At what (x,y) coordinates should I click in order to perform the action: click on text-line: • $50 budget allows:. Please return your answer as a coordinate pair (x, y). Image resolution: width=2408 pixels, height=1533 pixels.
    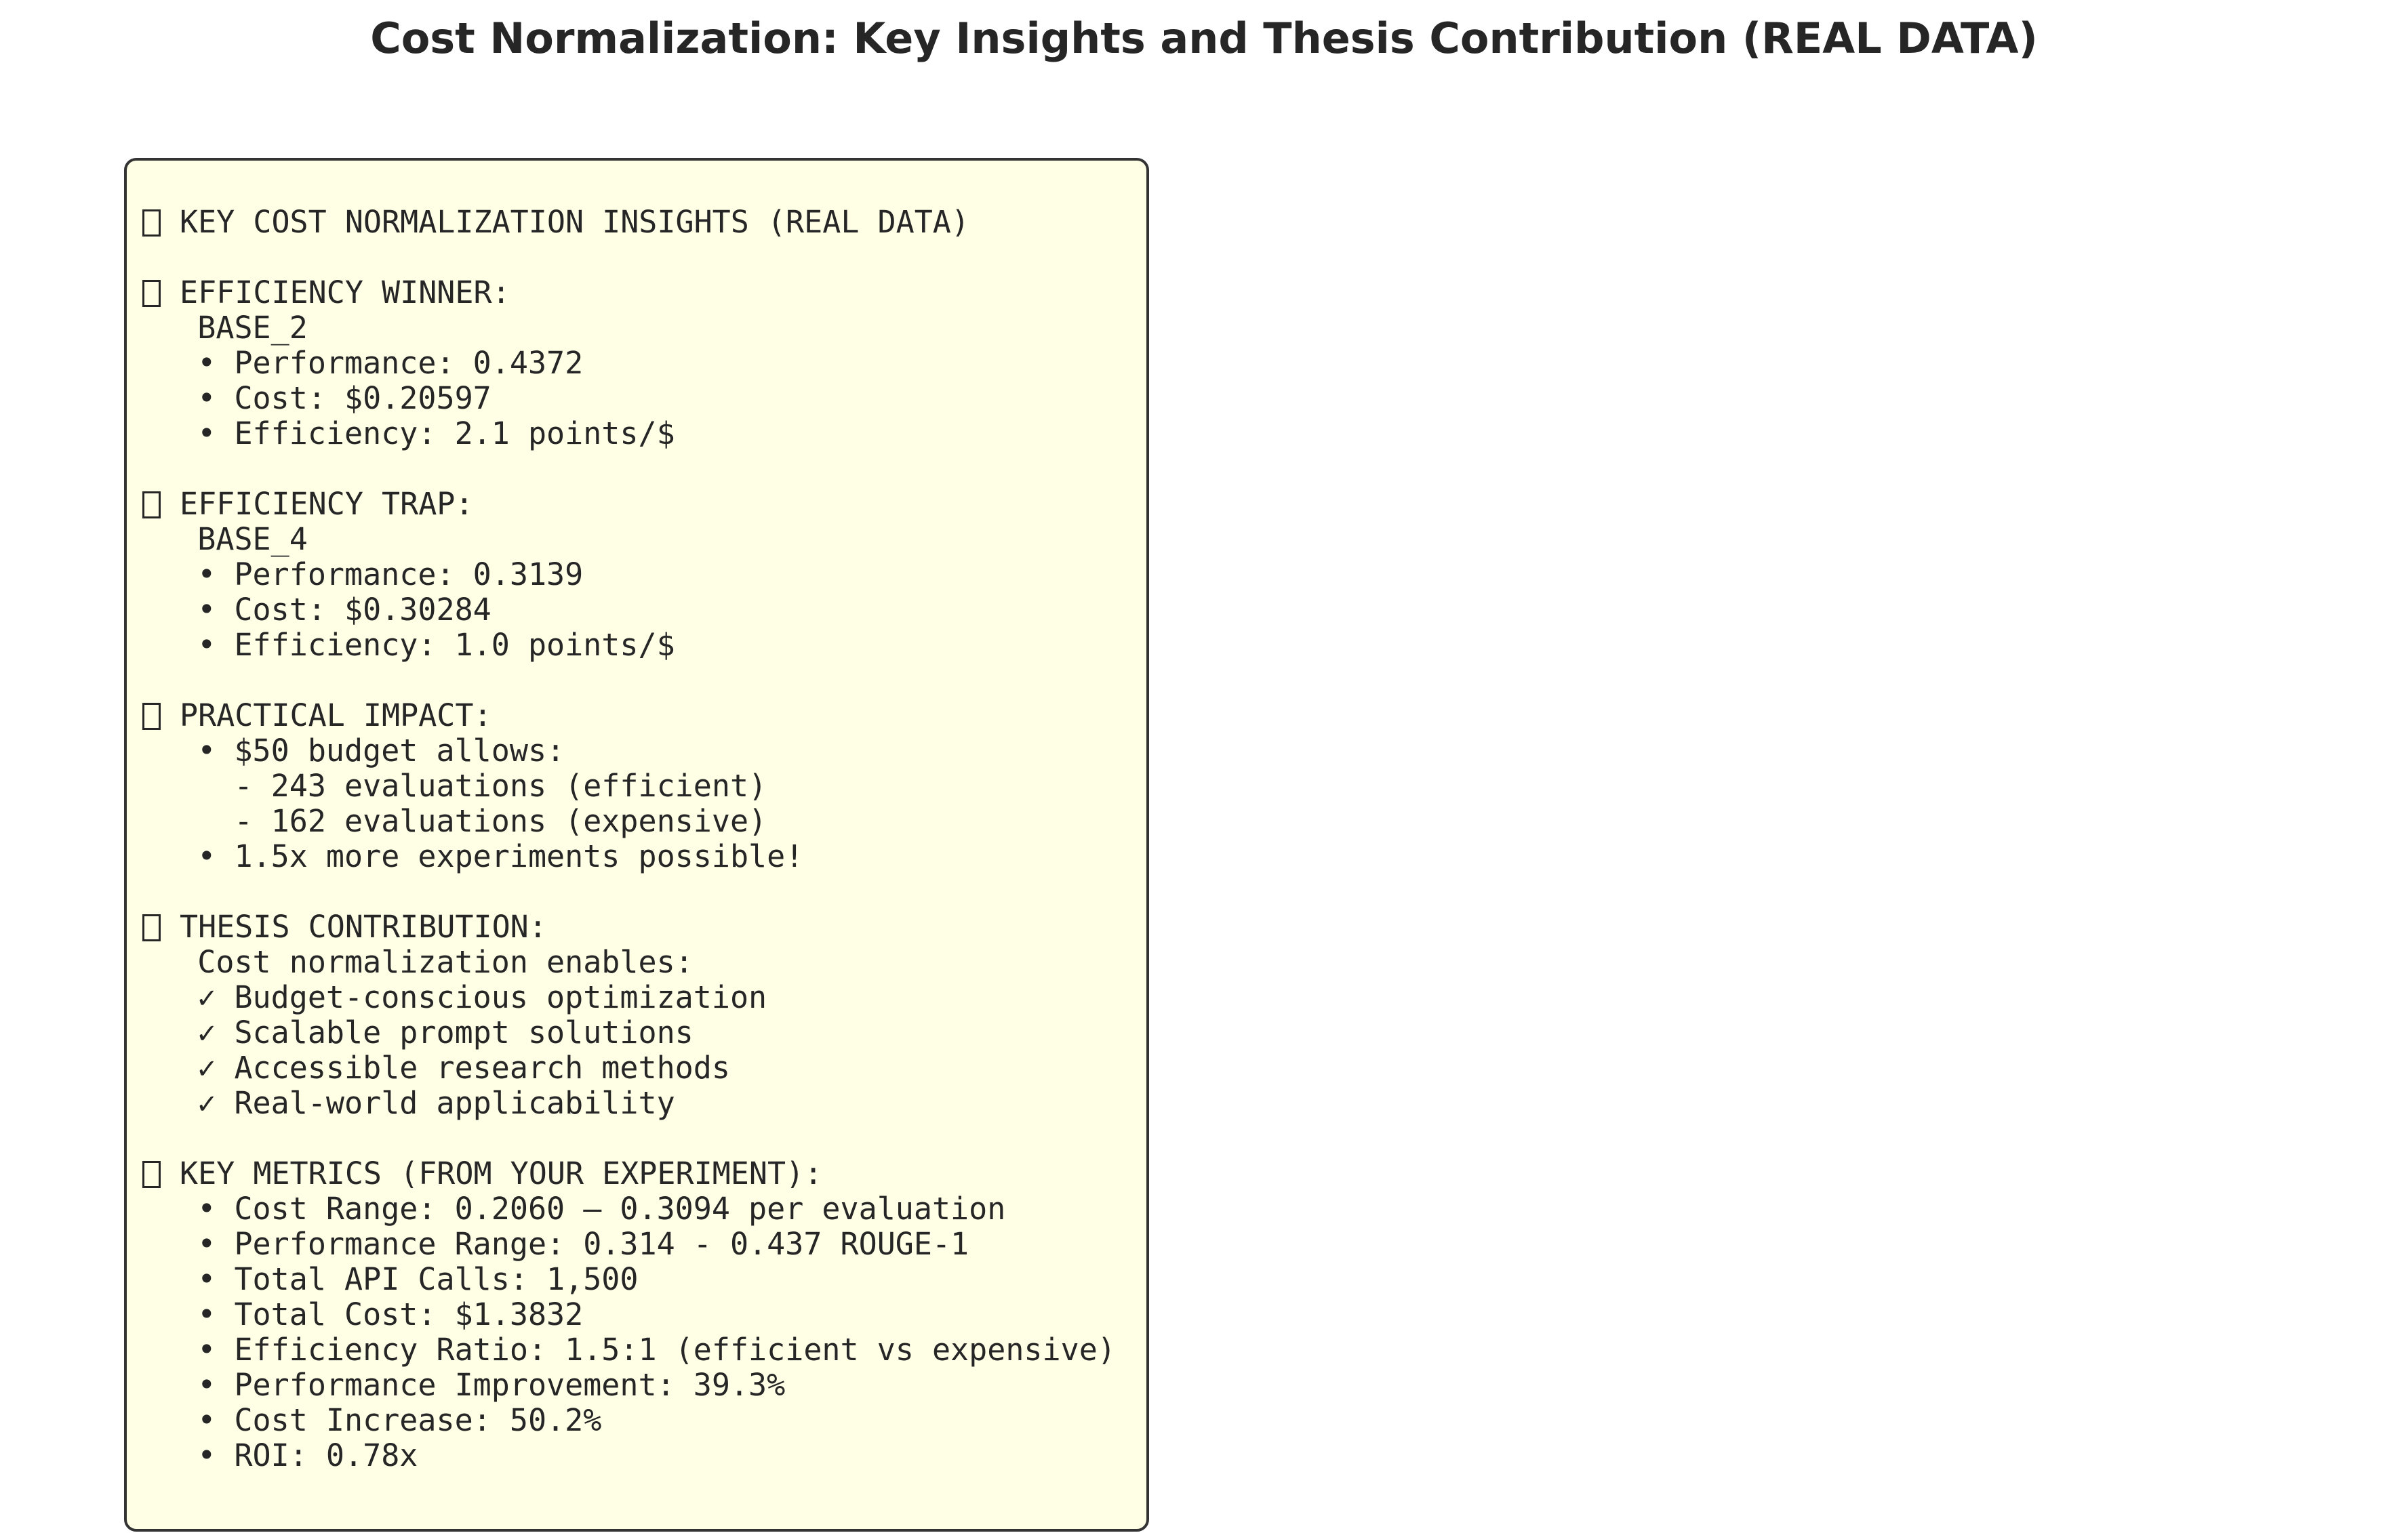
    Looking at the image, I should click on (629, 751).